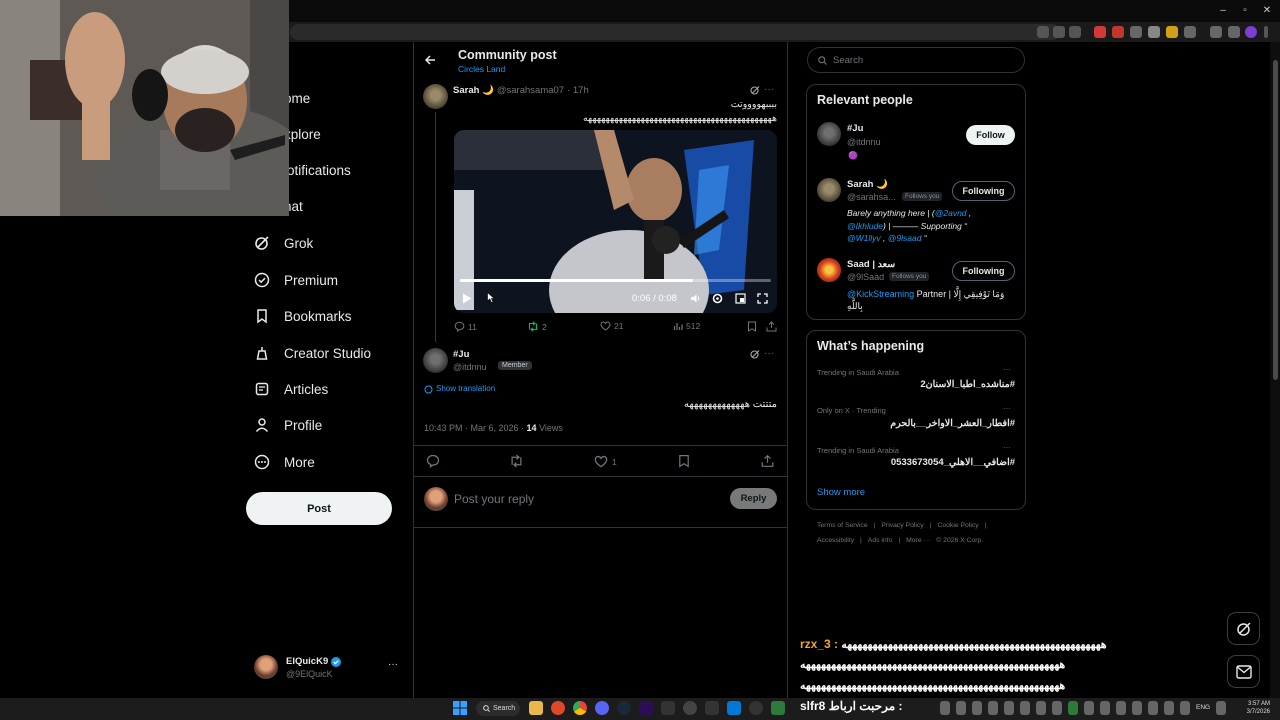  What do you see at coordinates (461, 354) in the screenshot?
I see `reply-author: #Ju` at bounding box center [461, 354].